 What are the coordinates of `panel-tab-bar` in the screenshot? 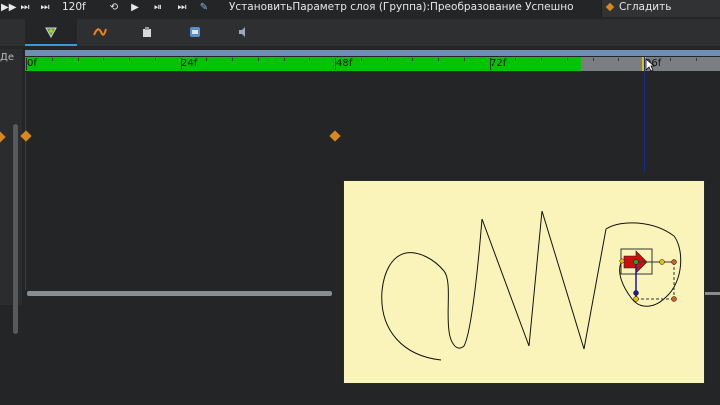 It's located at (360, 32).